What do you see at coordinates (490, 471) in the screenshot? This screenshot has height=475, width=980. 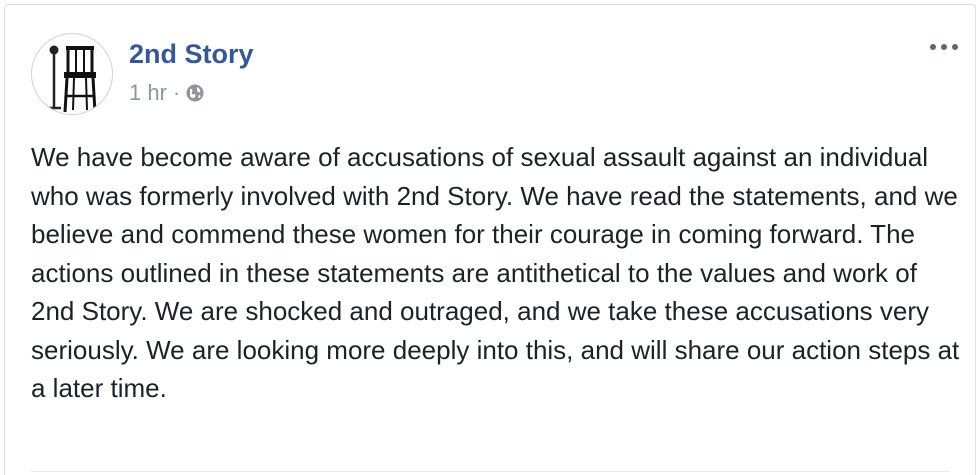 I see `post-divider` at bounding box center [490, 471].